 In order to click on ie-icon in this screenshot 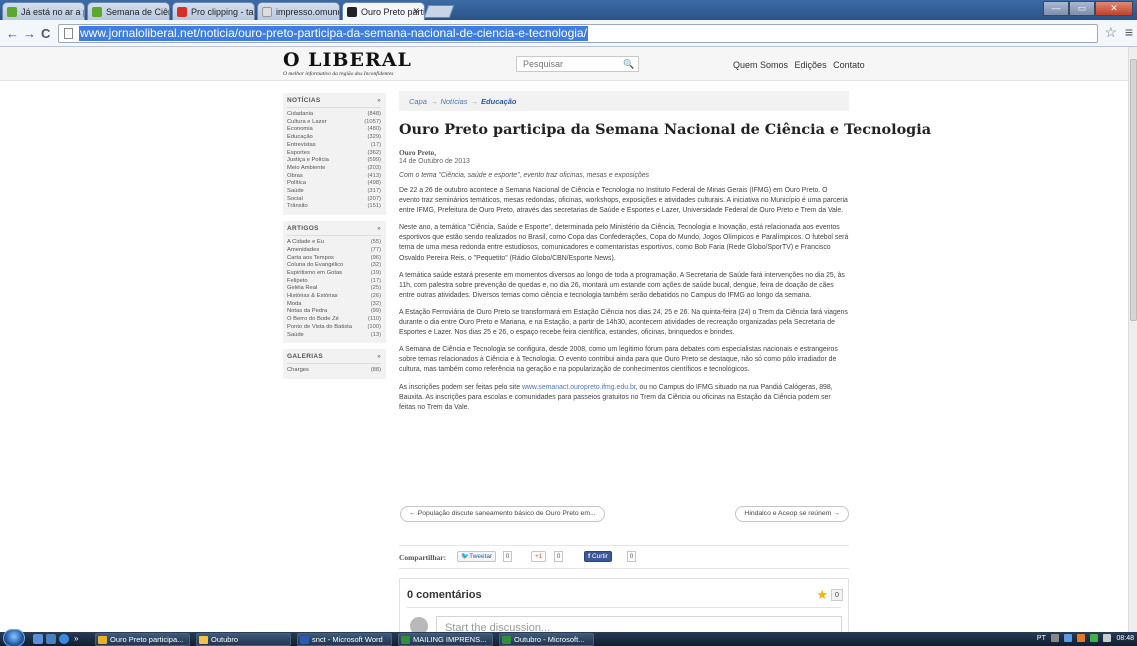, I will do `click(64, 639)`.